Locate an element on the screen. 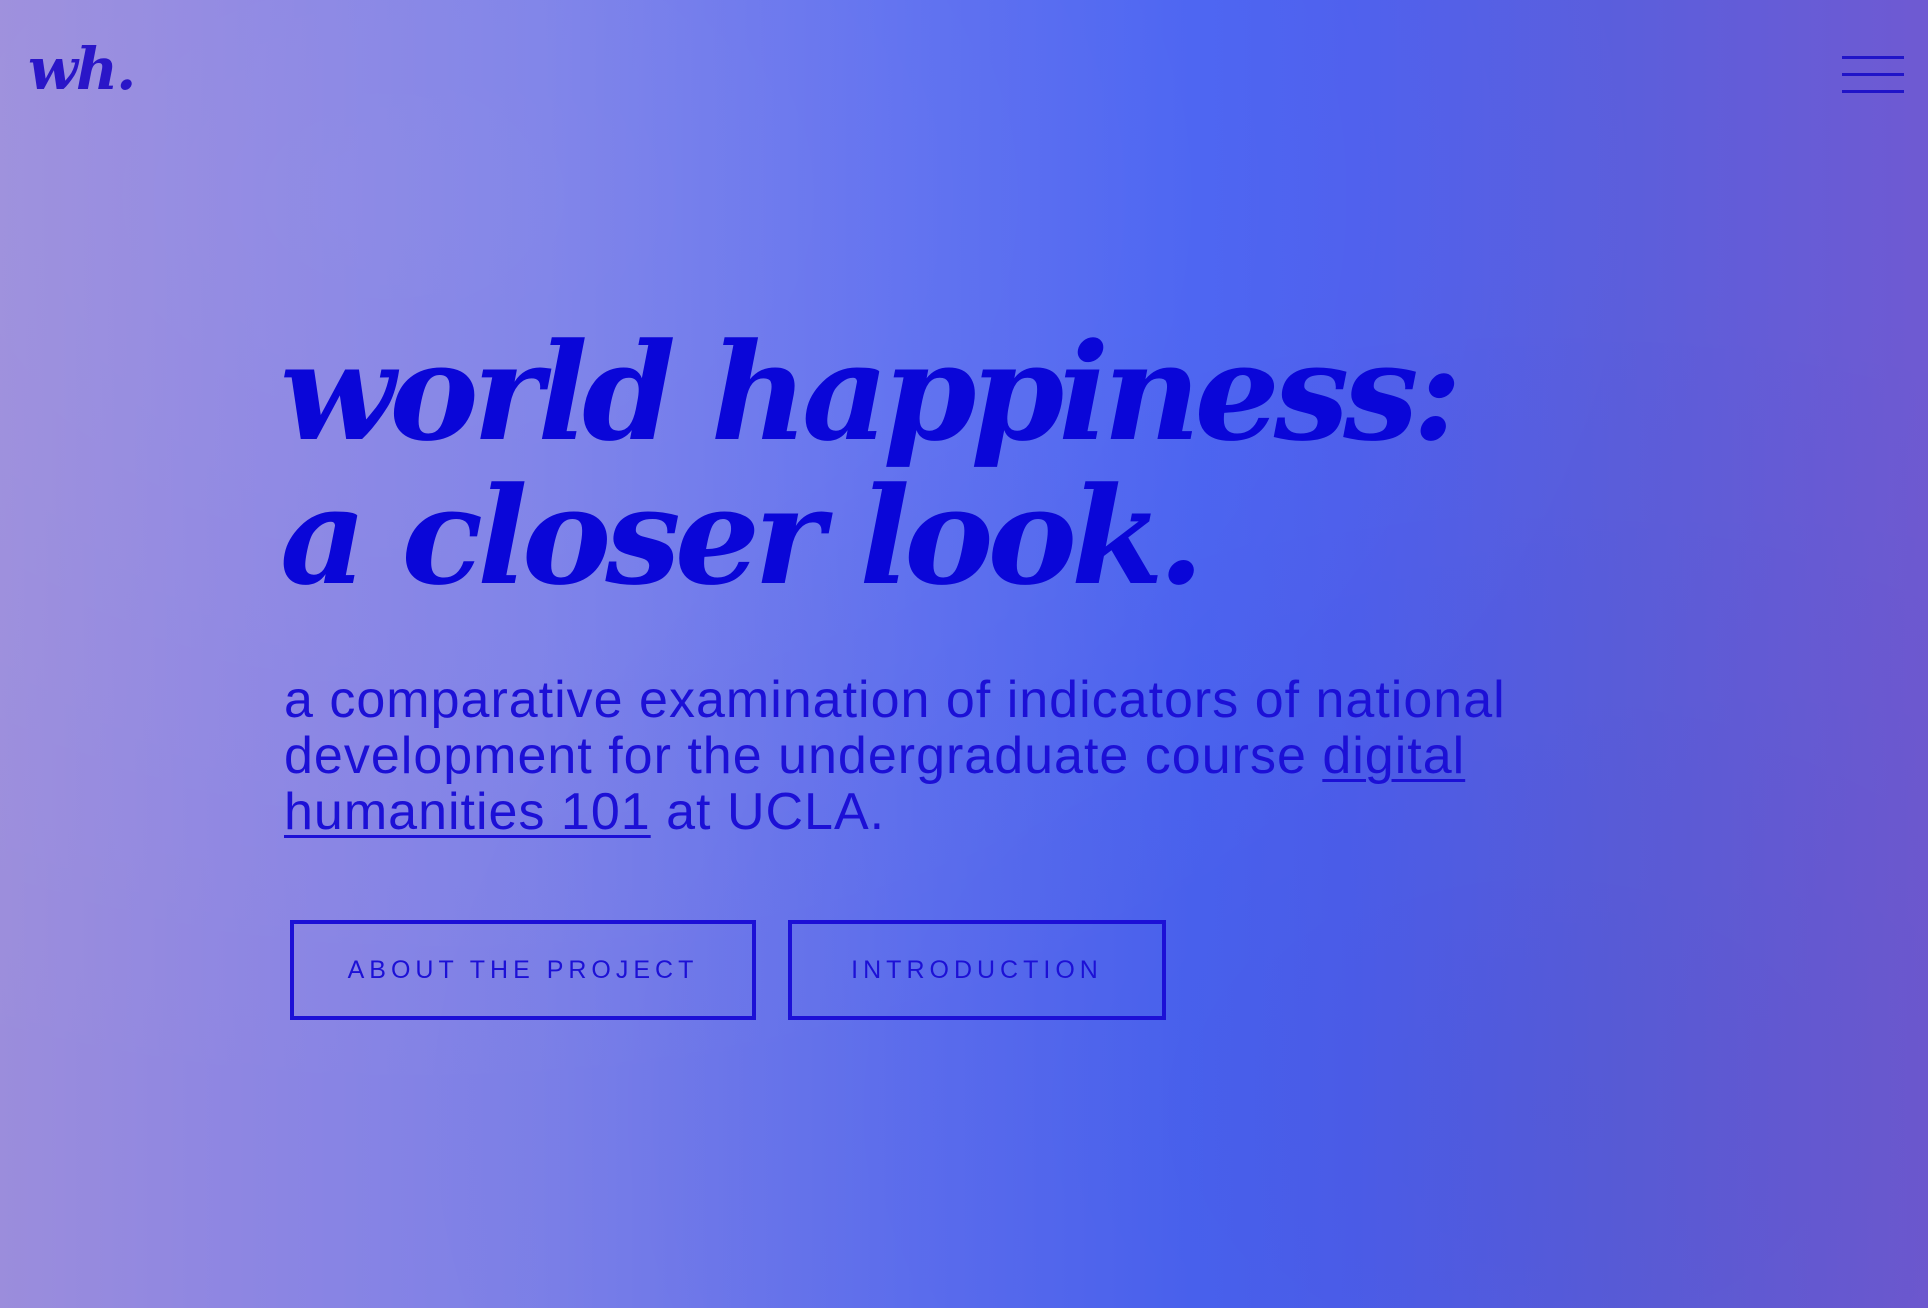  menu-bar-middle is located at coordinates (1873, 74).